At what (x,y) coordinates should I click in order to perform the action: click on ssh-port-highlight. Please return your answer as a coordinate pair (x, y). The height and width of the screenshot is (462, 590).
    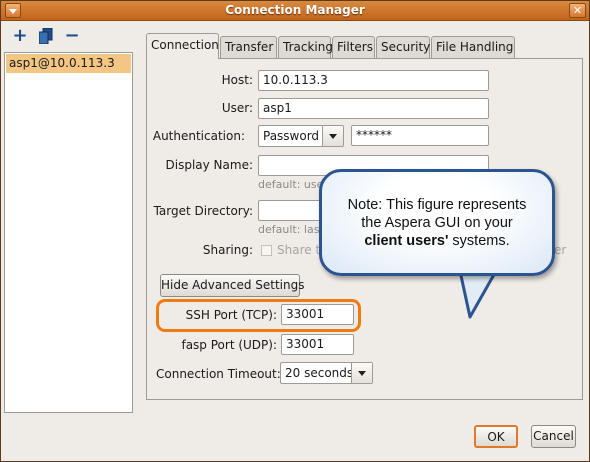
    Looking at the image, I should click on (258, 315).